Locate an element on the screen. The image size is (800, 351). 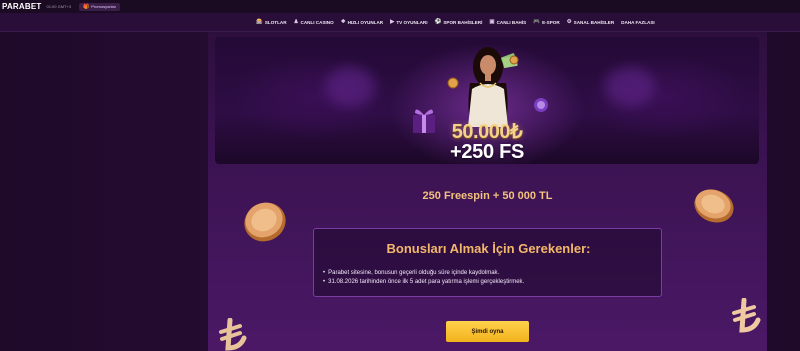
nav-label: SANAL BAHİSLER is located at coordinates (594, 22).